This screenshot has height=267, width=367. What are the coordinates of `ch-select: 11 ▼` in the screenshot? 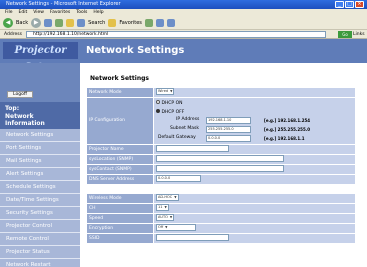 It's located at (162, 207).